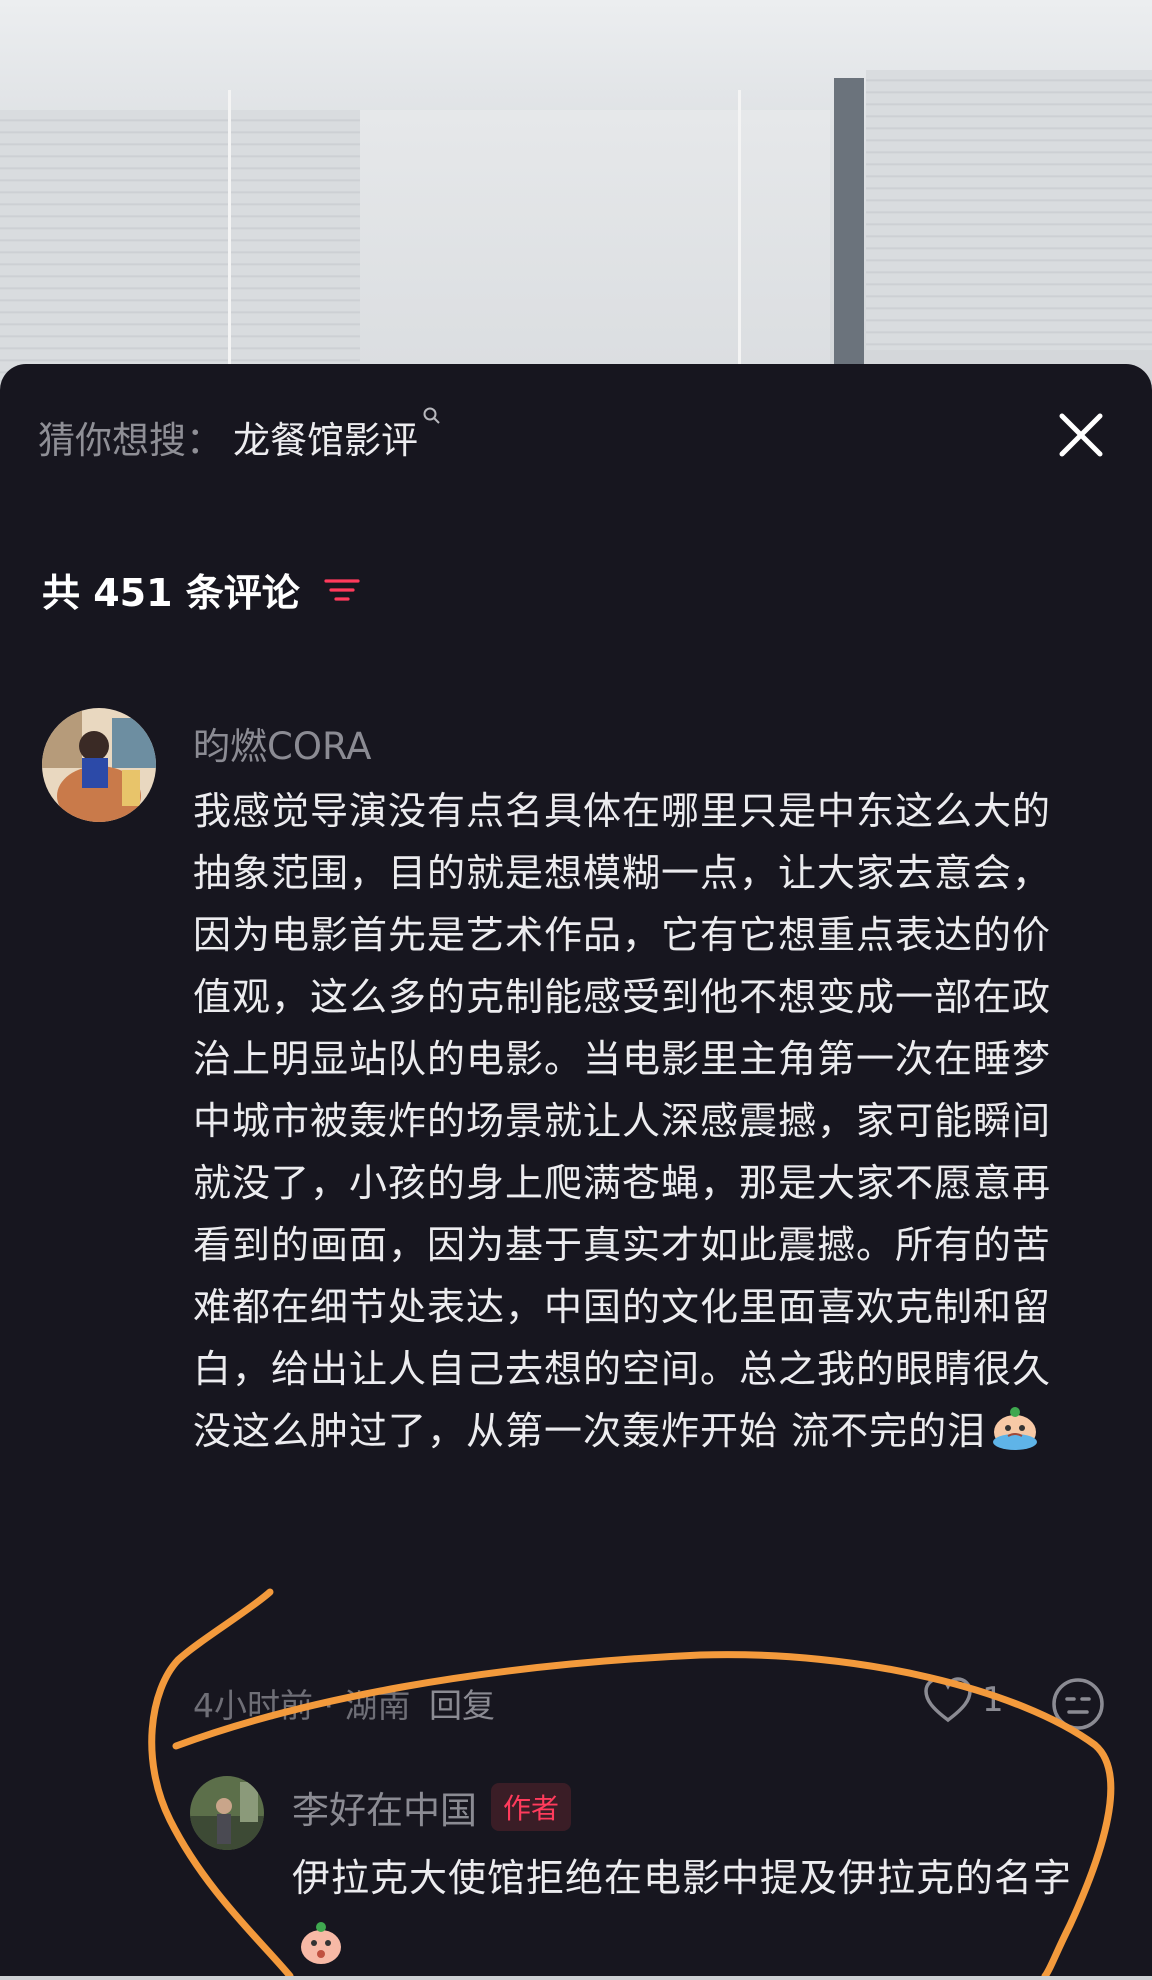 This screenshot has width=1152, height=1980. I want to click on heart-icon, so click(948, 1700).